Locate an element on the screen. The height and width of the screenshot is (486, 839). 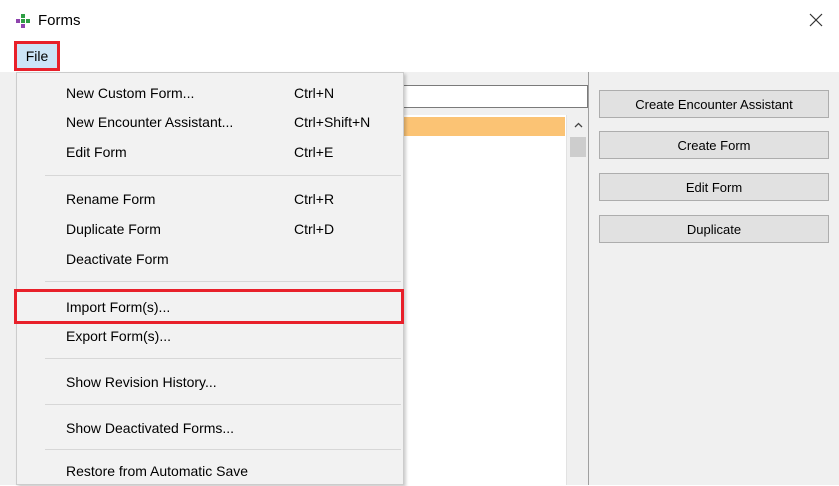
menu-item-label: Duplicate Form is located at coordinates (113, 229).